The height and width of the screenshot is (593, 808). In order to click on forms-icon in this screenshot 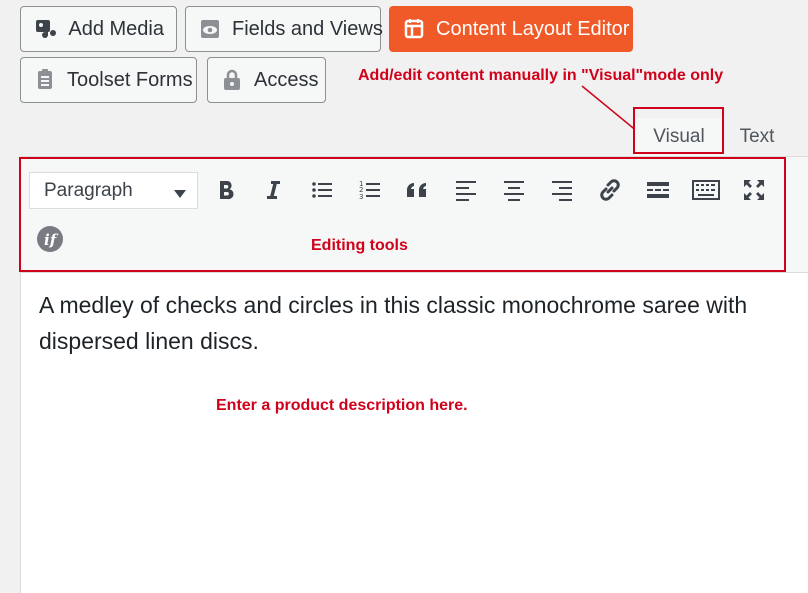, I will do `click(45, 80)`.